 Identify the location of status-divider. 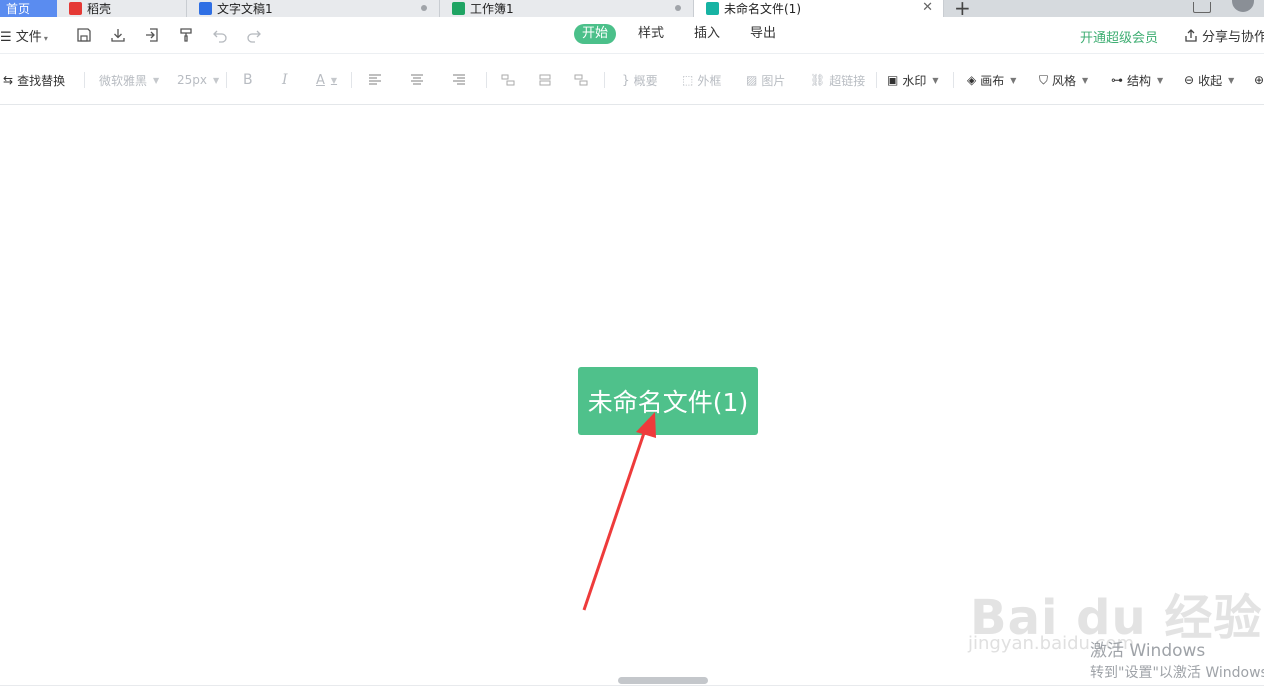
(632, 685).